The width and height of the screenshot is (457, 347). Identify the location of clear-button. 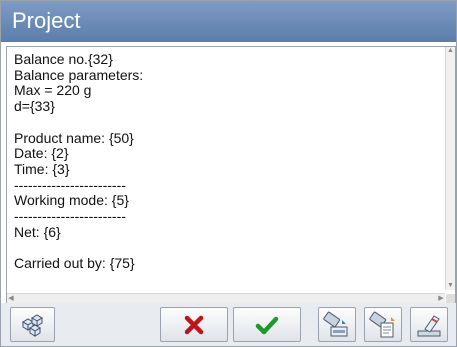
(429, 324).